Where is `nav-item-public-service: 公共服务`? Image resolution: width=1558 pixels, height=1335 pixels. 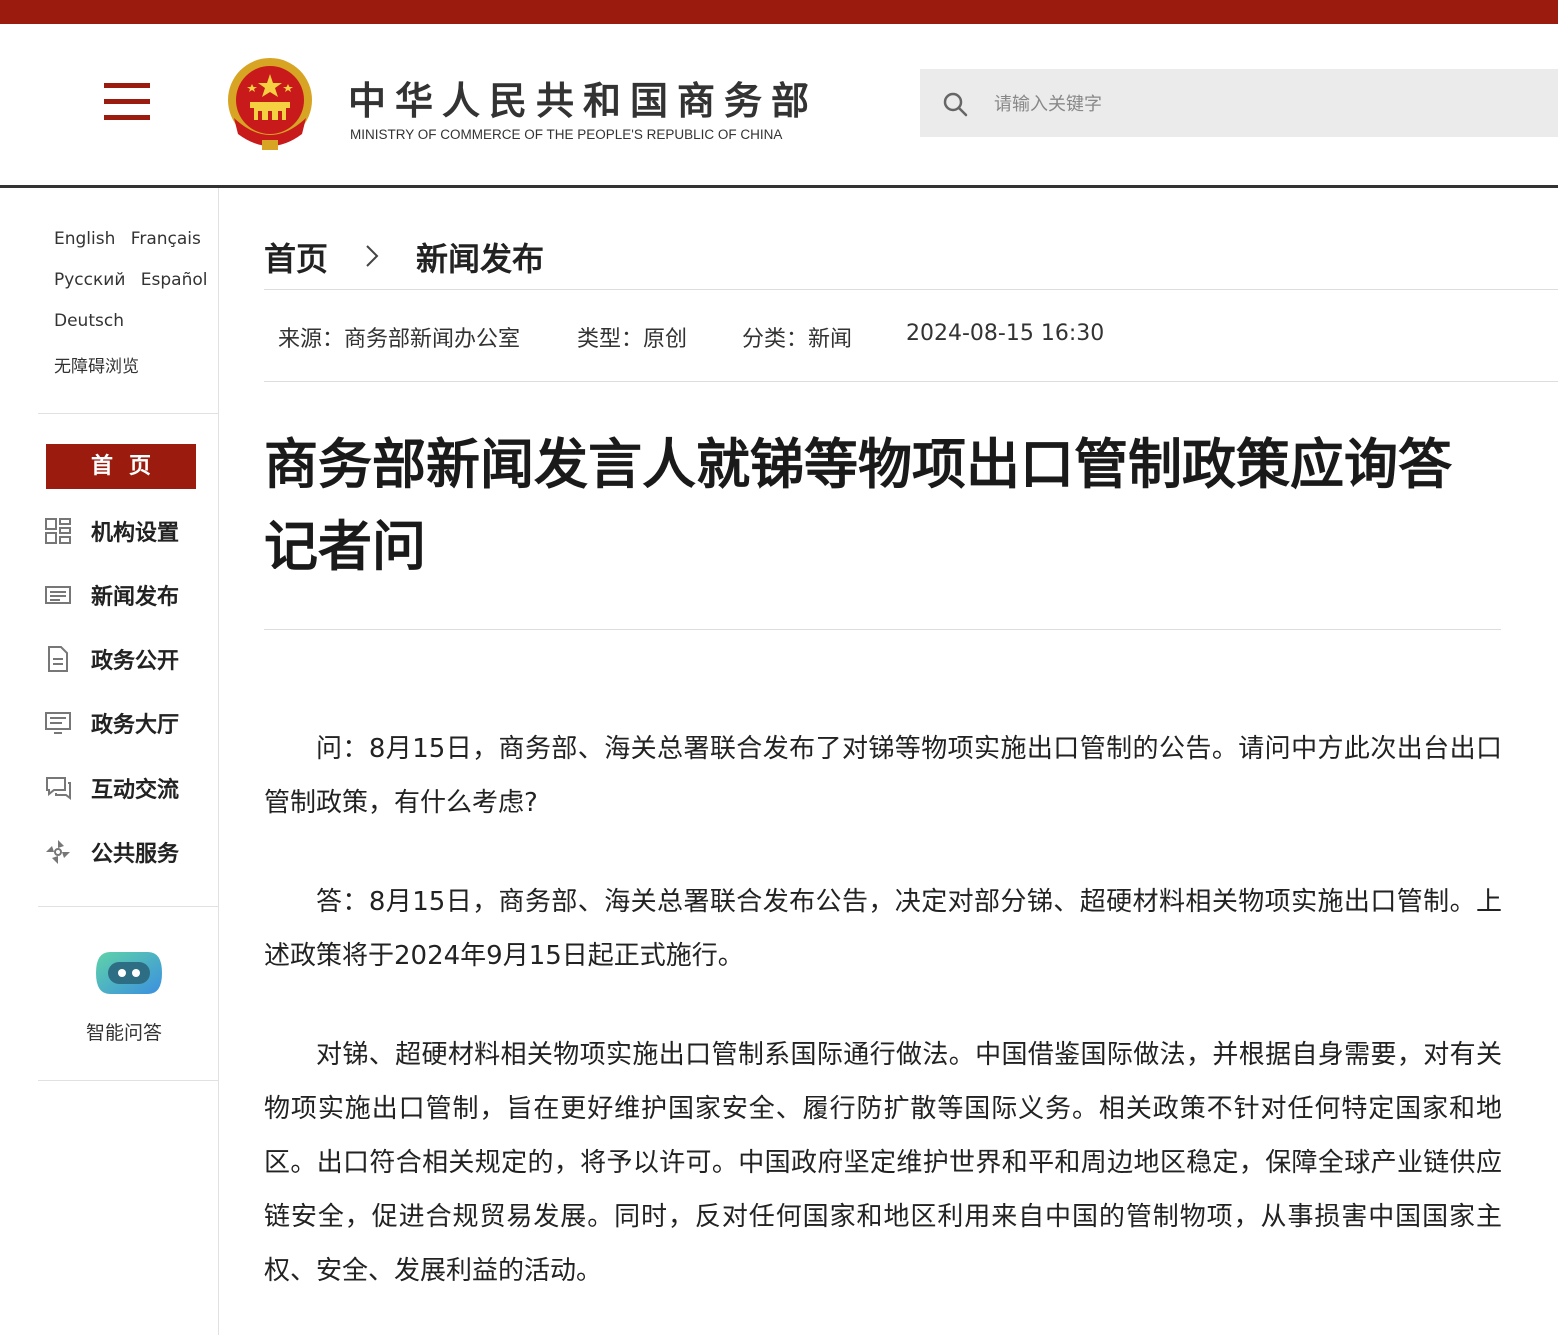 nav-item-public-service: 公共服务 is located at coordinates (129, 851).